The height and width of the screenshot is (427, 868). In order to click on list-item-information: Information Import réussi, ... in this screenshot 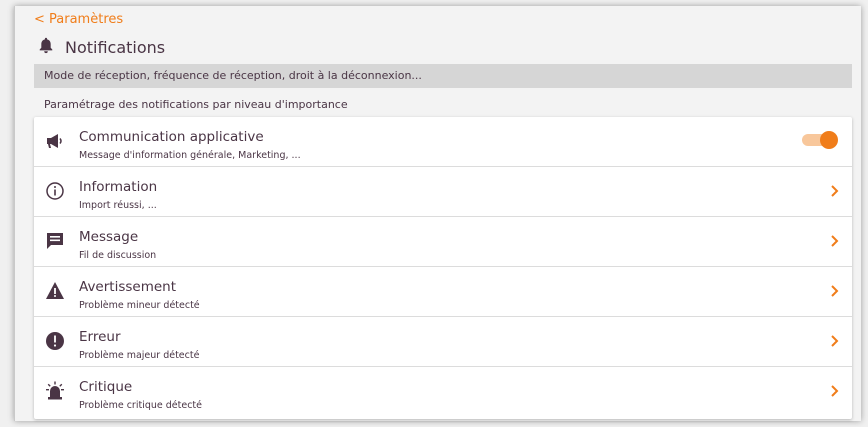, I will do `click(443, 192)`.